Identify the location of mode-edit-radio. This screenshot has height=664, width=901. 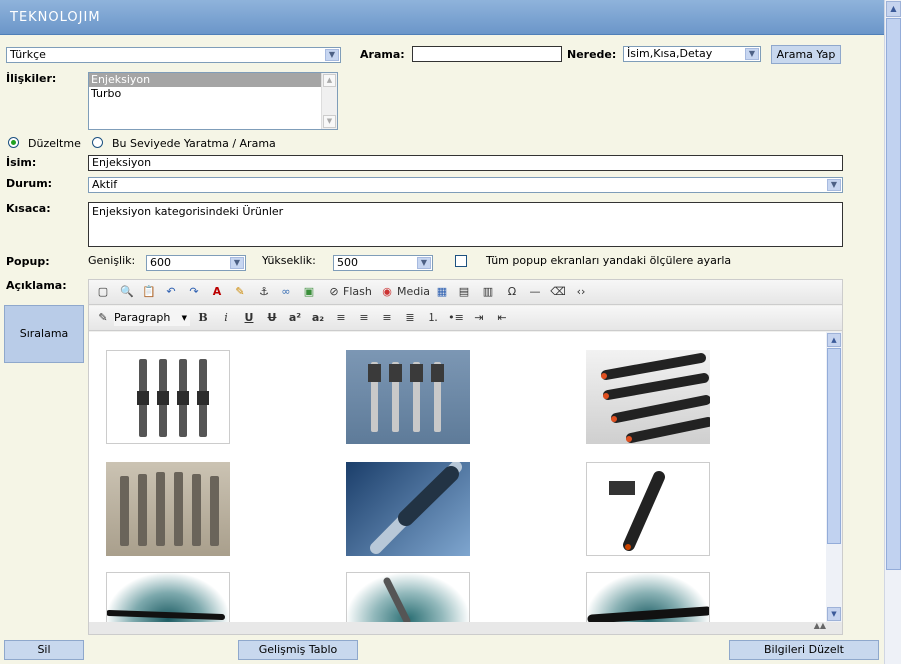
(13, 142).